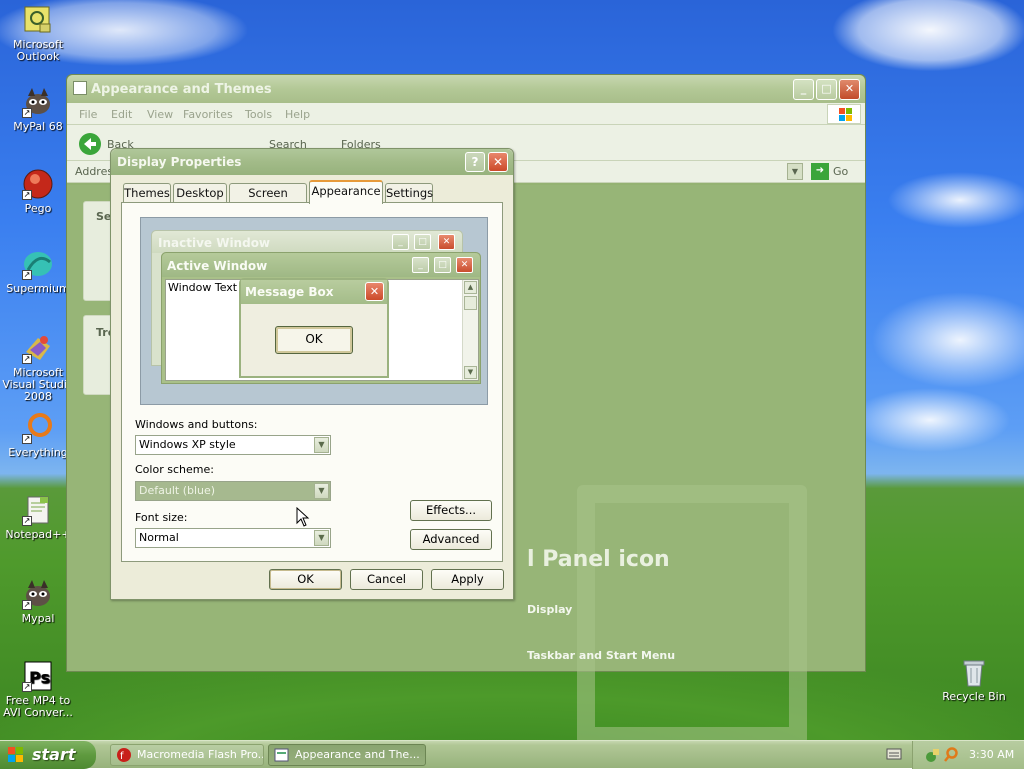 The height and width of the screenshot is (769, 1024). Describe the element at coordinates (692, 615) in the screenshot. I see `control-panel-watermark-icon` at that location.